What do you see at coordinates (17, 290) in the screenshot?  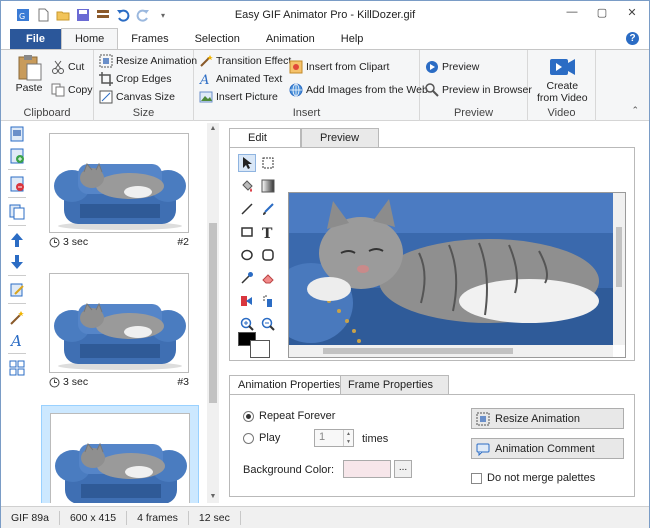 I see `edit-frame-icon` at bounding box center [17, 290].